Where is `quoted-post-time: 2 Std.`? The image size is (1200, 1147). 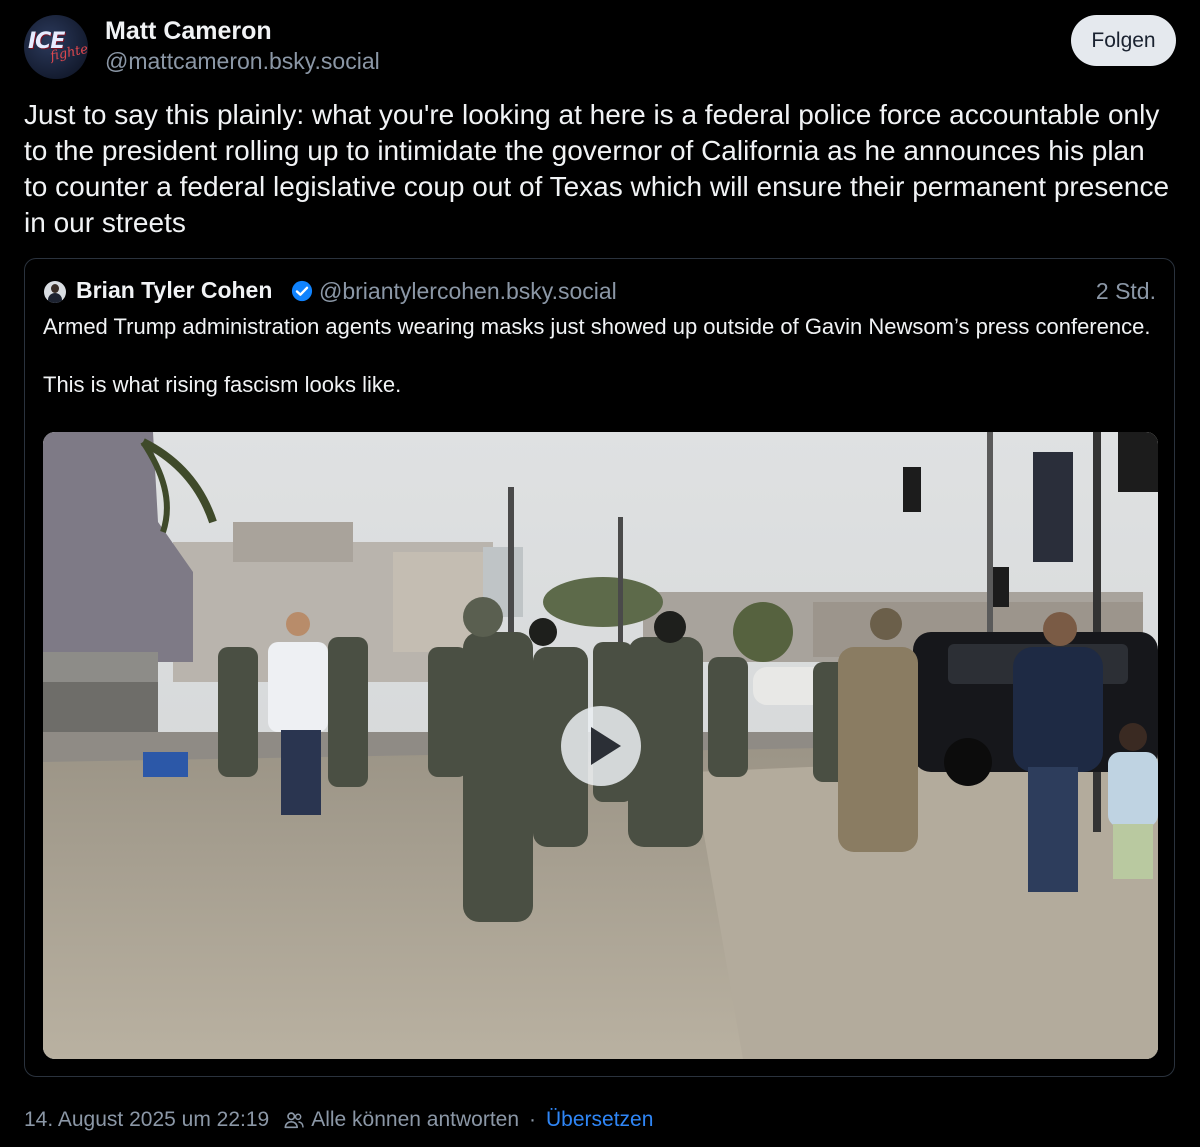
quoted-post-time: 2 Std. is located at coordinates (1125, 291).